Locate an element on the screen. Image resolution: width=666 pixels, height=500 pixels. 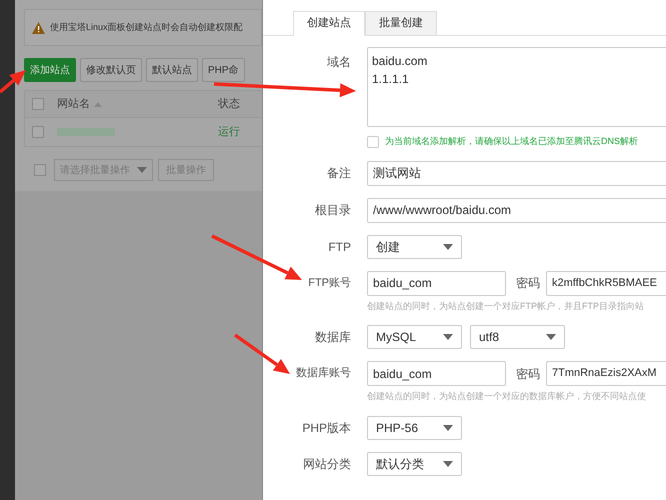
field-label: 网站分类 is located at coordinates (326, 464).